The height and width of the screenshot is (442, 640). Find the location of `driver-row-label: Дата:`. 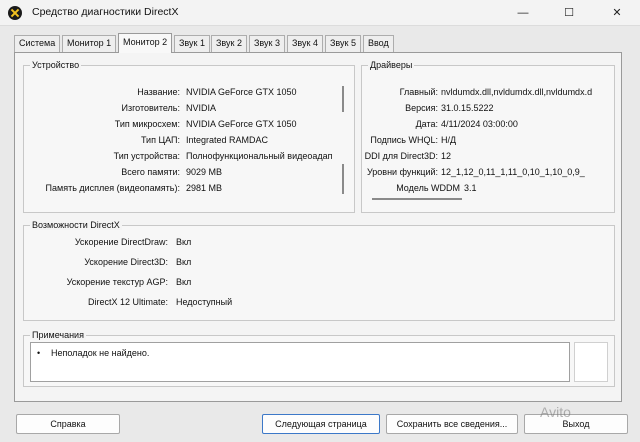

driver-row-label: Дата: is located at coordinates (426, 124).